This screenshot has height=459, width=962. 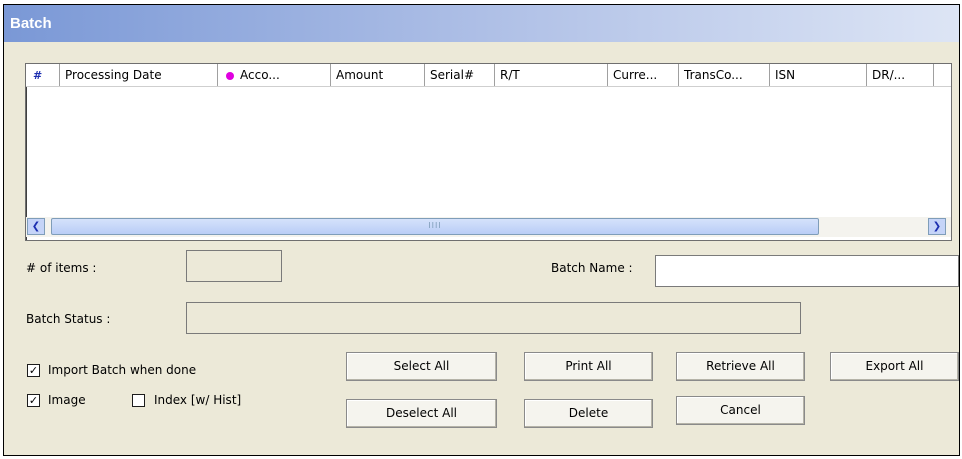 I want to click on retrieve-all-button: Retrieve All, so click(x=740, y=366).